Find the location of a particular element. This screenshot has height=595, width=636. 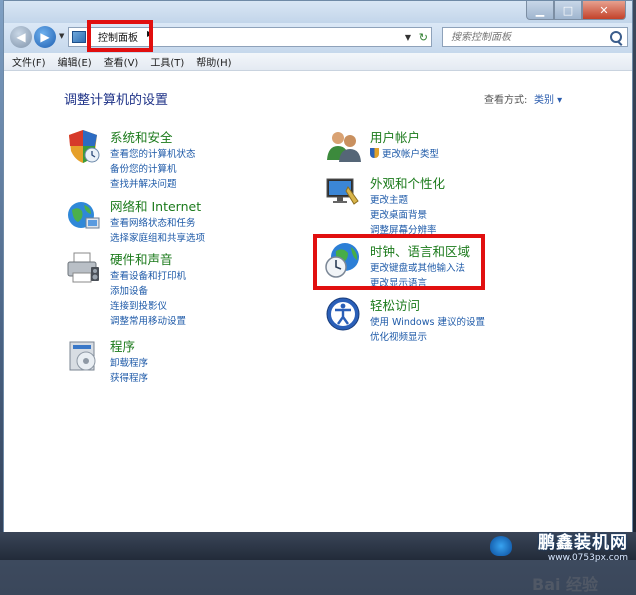

category-title-user-accounts: 用户帐户 is located at coordinates (395, 136).